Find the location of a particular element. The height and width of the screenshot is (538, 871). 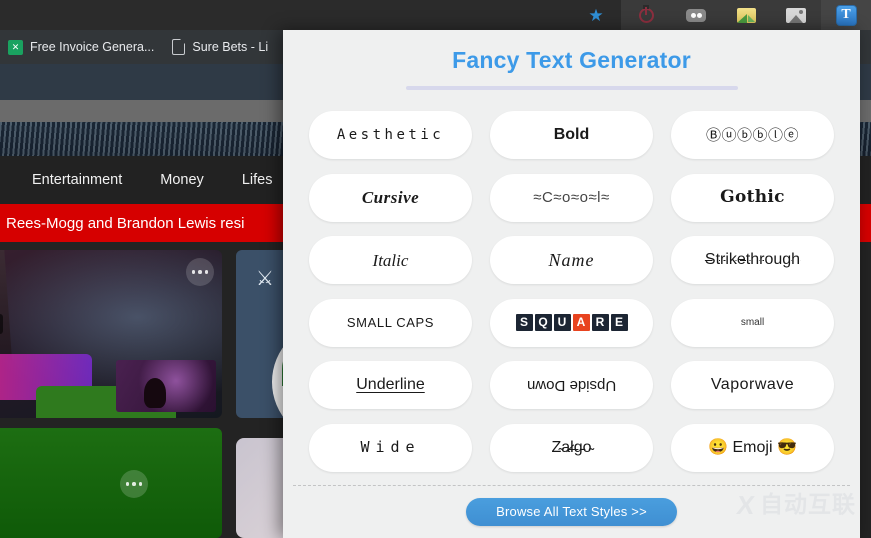

style-button-italic: Italic is located at coordinates (390, 260).